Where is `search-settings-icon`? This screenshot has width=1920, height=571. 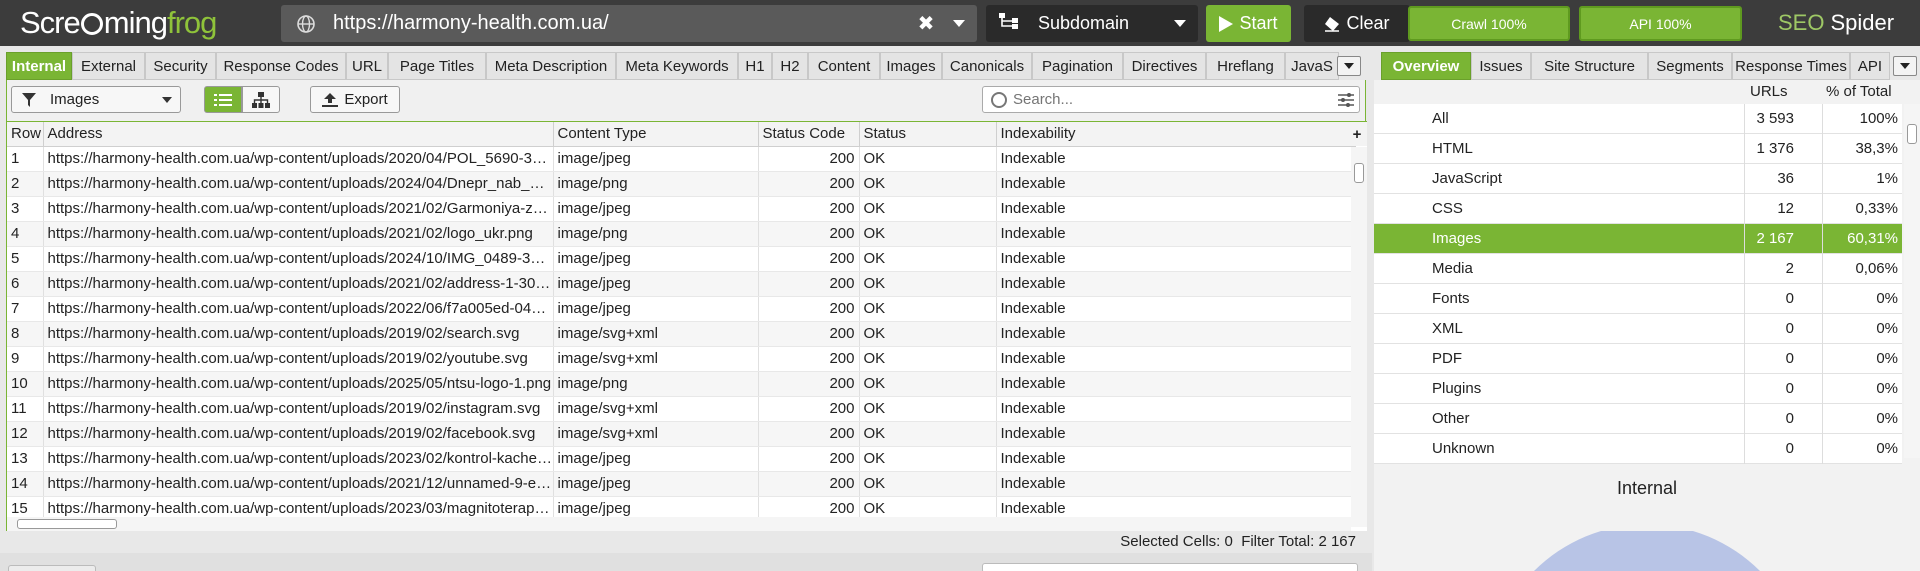 search-settings-icon is located at coordinates (1346, 99).